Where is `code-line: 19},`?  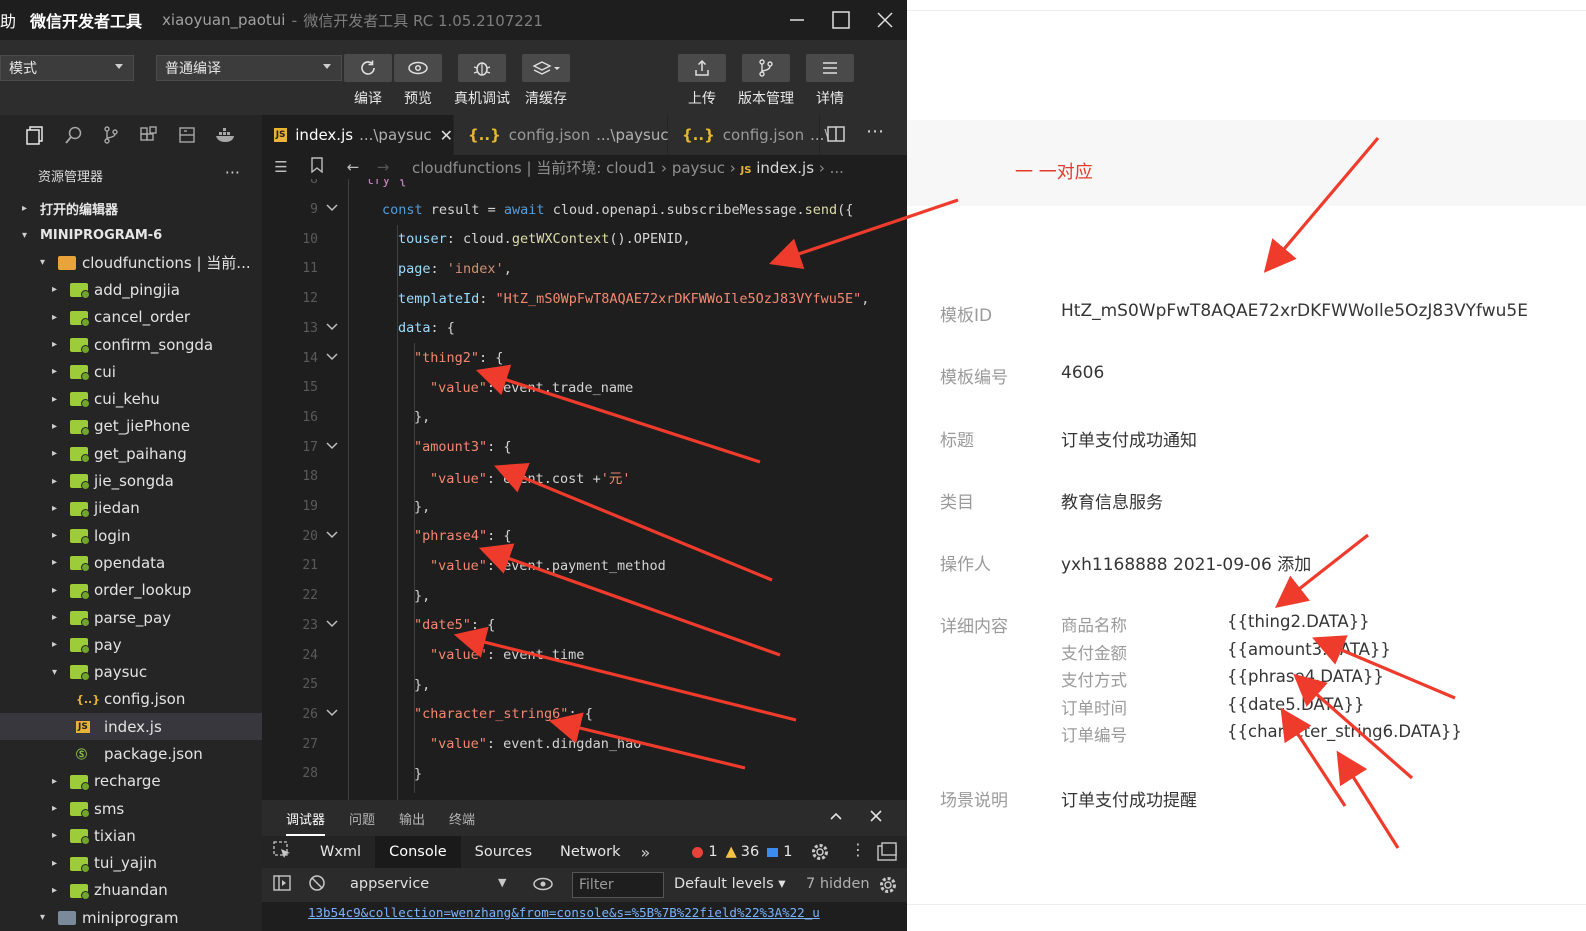 code-line: 19}, is located at coordinates (584, 507).